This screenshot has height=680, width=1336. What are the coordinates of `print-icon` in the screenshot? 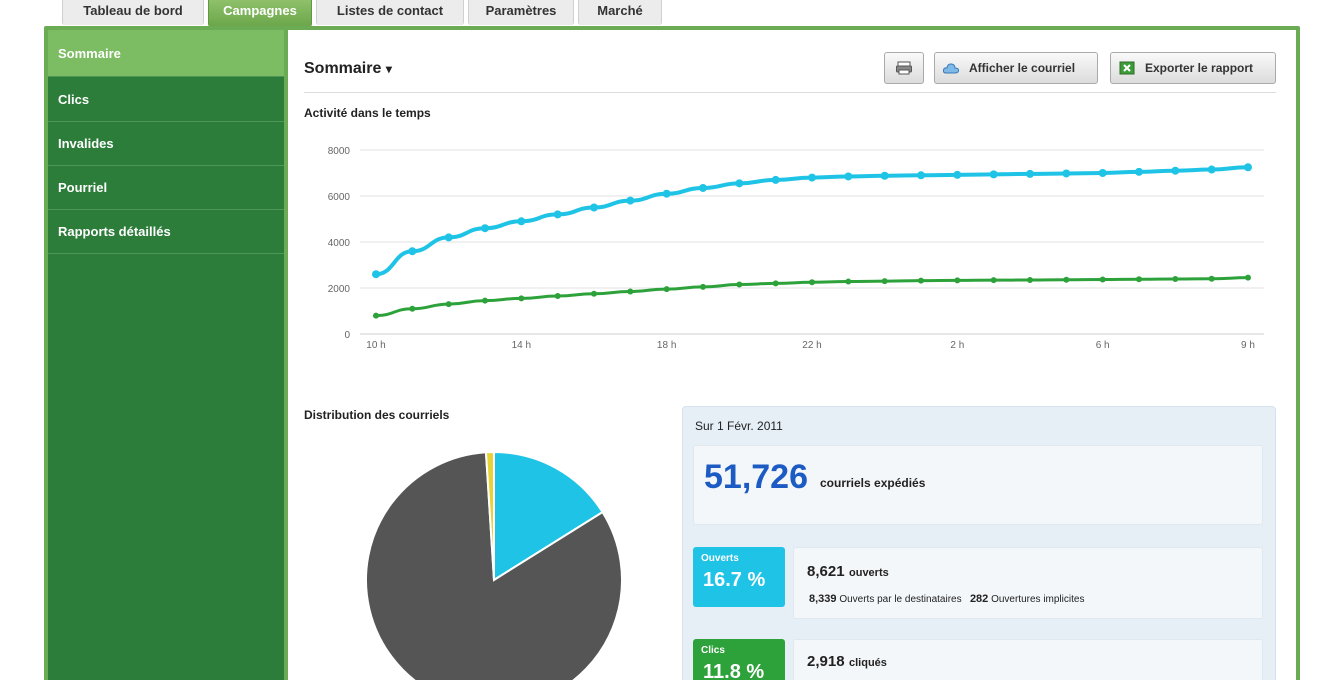 It's located at (904, 68).